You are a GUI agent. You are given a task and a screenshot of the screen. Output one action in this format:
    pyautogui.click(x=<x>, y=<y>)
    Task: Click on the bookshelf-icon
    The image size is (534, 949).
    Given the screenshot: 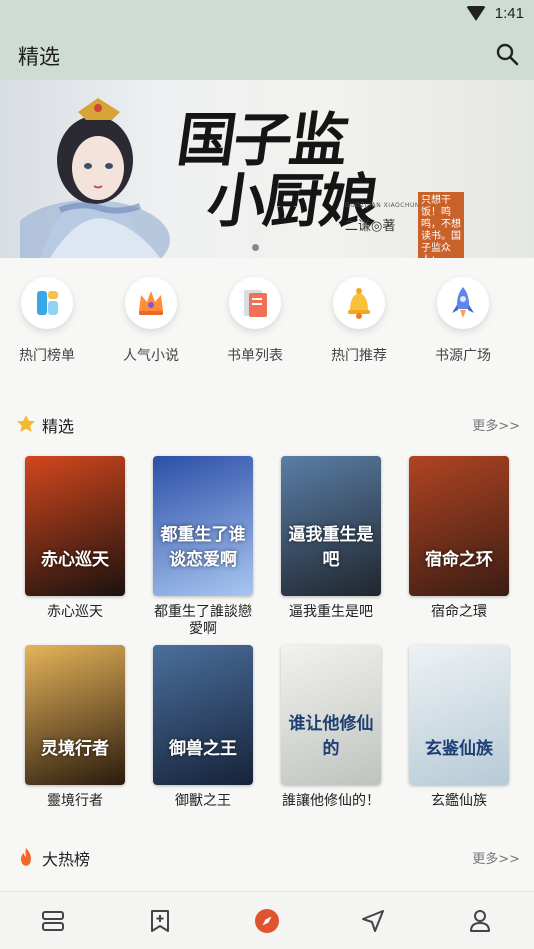 What is the action you would take?
    pyautogui.click(x=53, y=921)
    